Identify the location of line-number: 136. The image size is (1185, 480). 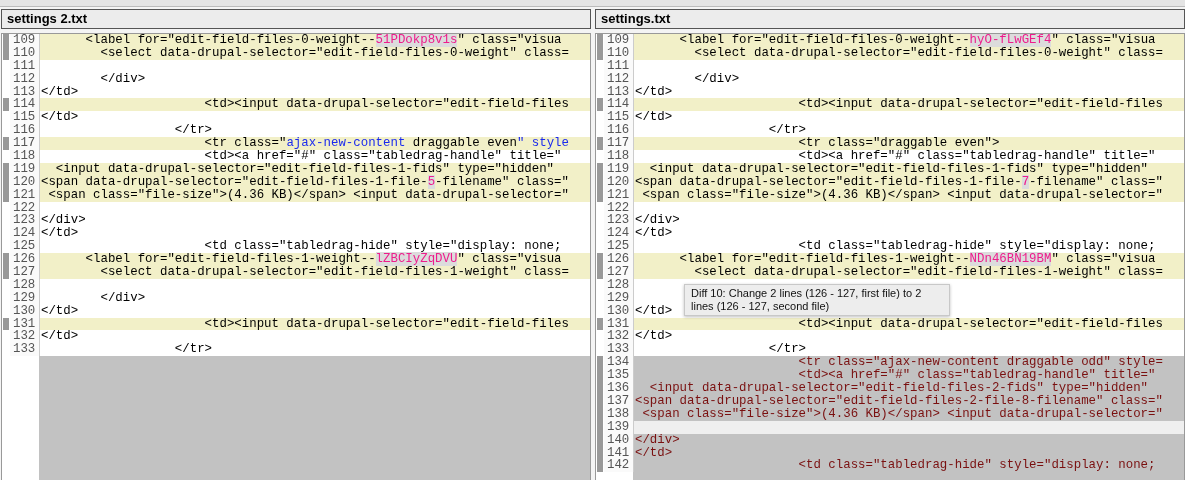
(619, 388).